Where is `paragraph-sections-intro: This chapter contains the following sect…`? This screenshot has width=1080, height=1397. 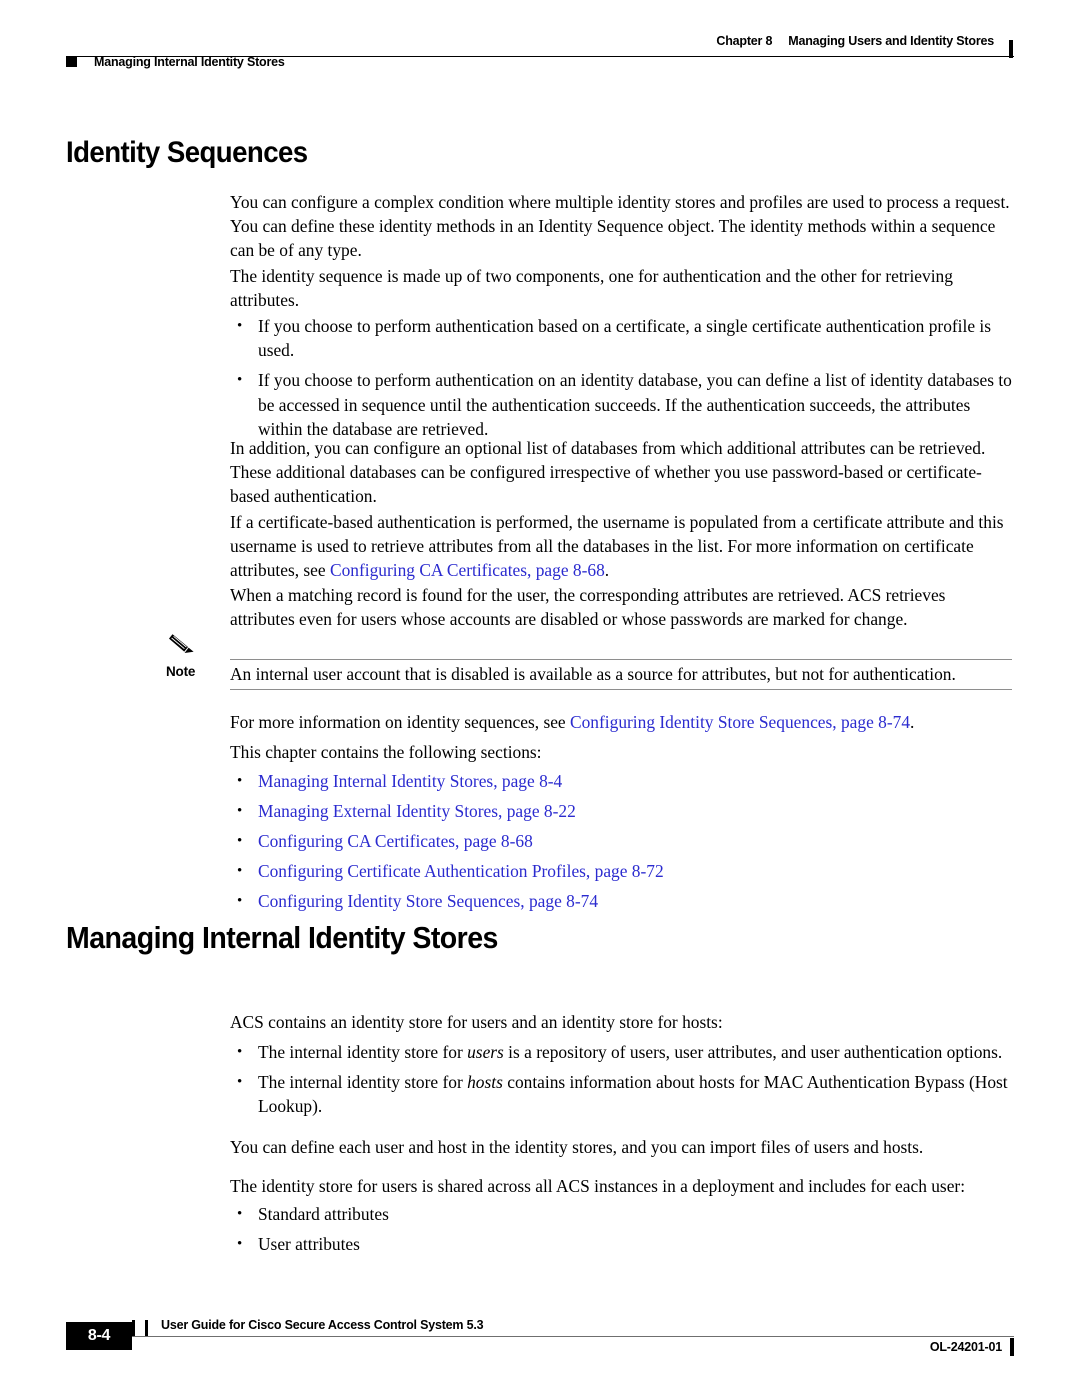
paragraph-sections-intro: This chapter contains the following sect… is located at coordinates (386, 752).